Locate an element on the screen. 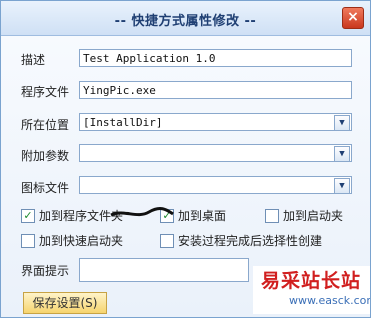 The image size is (371, 318). location-value: [InstallDir] is located at coordinates (123, 122).